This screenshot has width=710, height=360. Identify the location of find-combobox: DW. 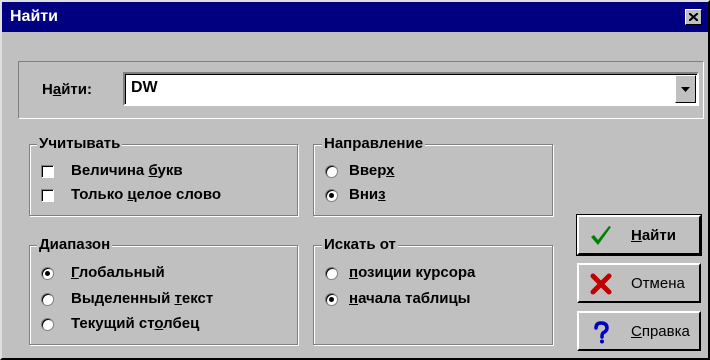
(411, 89).